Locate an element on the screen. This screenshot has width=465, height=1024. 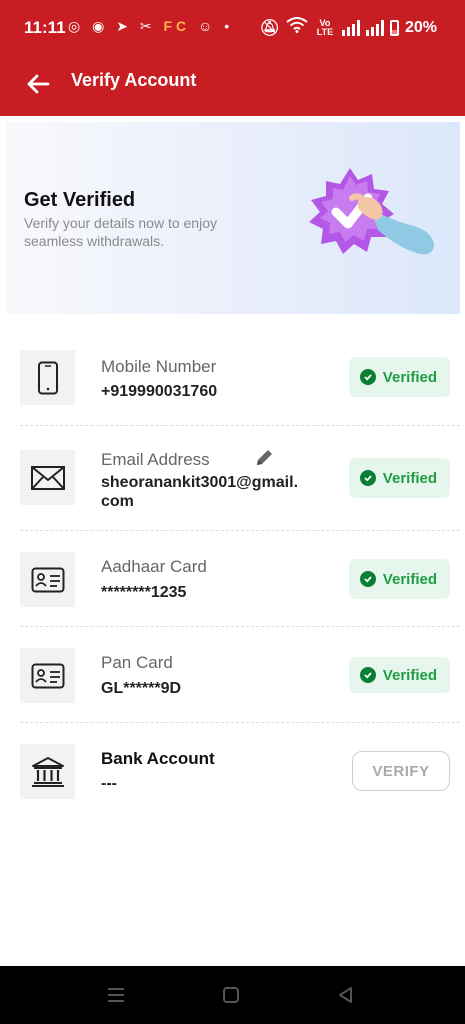
network-label: Vo LTE is located at coordinates (325, 27).